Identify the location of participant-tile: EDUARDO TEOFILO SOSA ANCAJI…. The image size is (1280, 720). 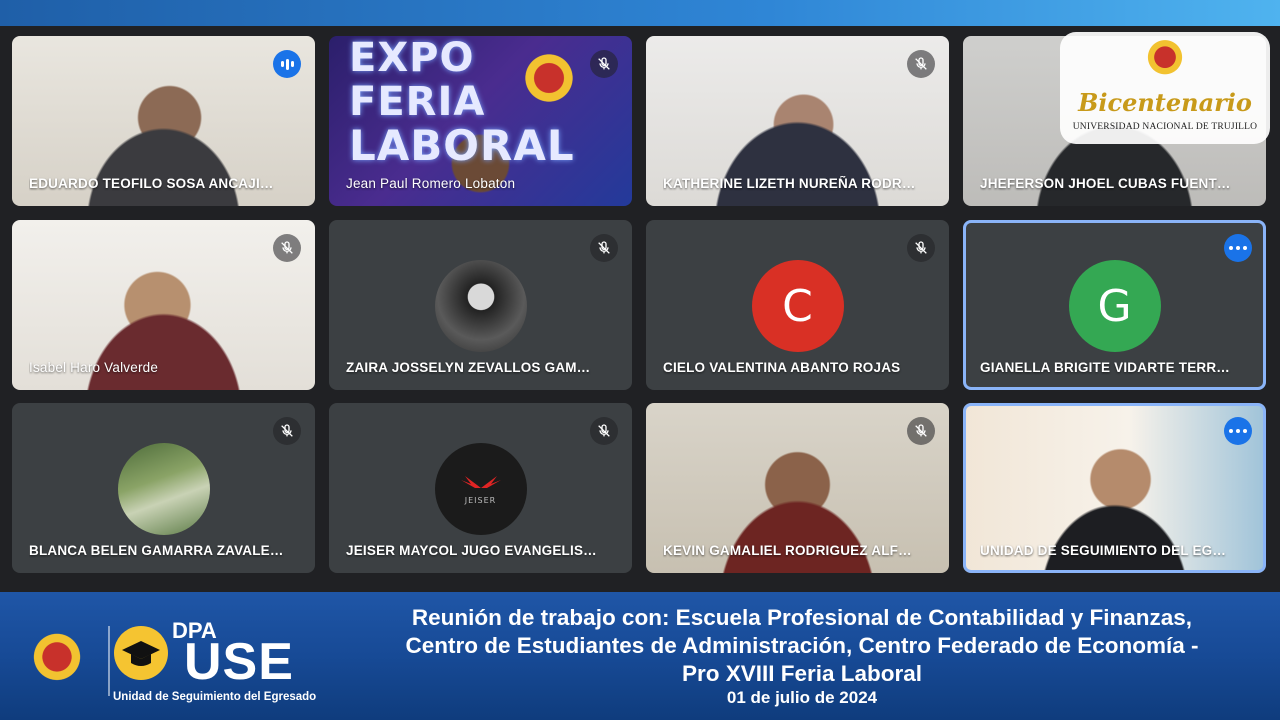
(163, 121).